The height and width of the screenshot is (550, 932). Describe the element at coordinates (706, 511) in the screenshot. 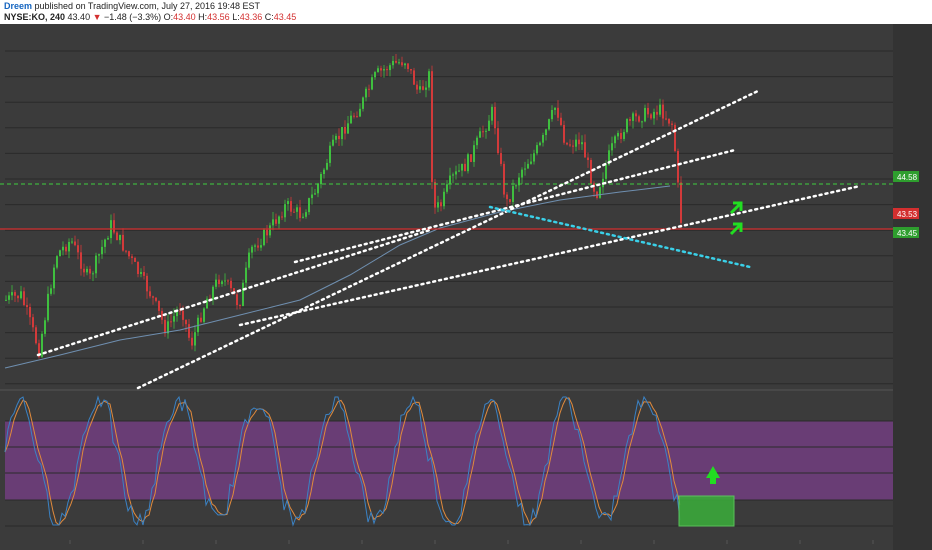

I see `target-box` at that location.